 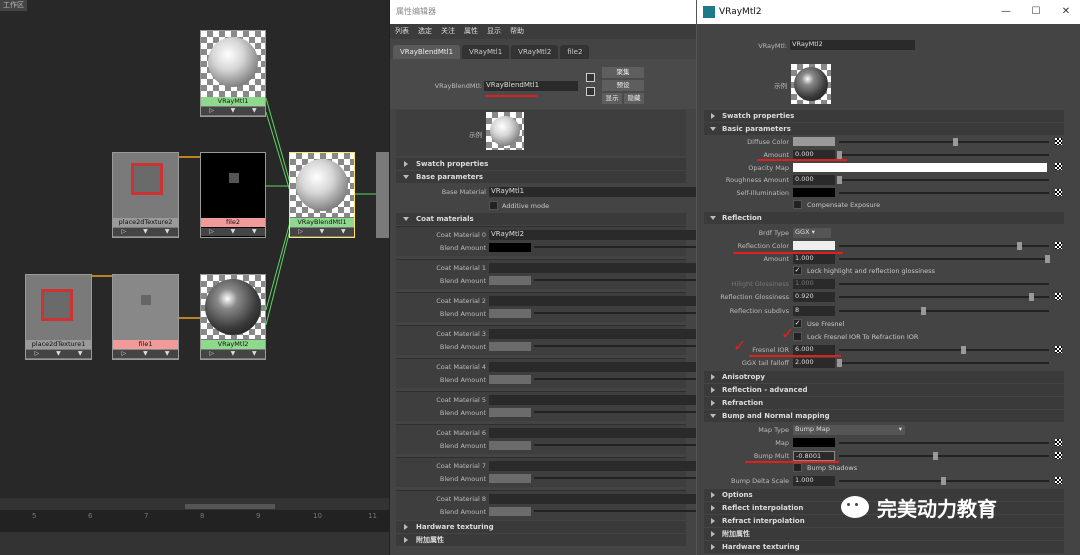 I want to click on base-material-field: VRayMtl1, so click(x=592, y=192).